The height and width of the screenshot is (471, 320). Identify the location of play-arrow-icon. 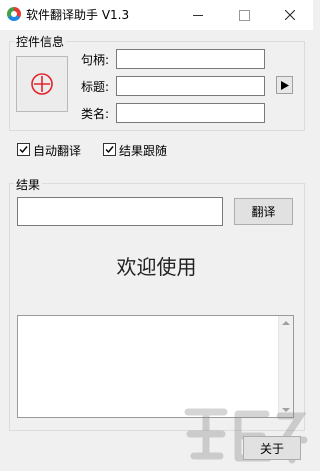
(284, 85).